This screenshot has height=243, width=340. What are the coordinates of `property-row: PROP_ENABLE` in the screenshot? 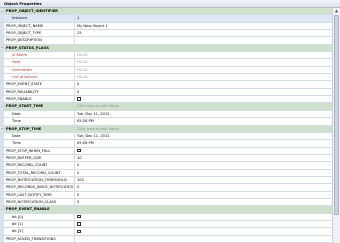 It's located at (166, 100).